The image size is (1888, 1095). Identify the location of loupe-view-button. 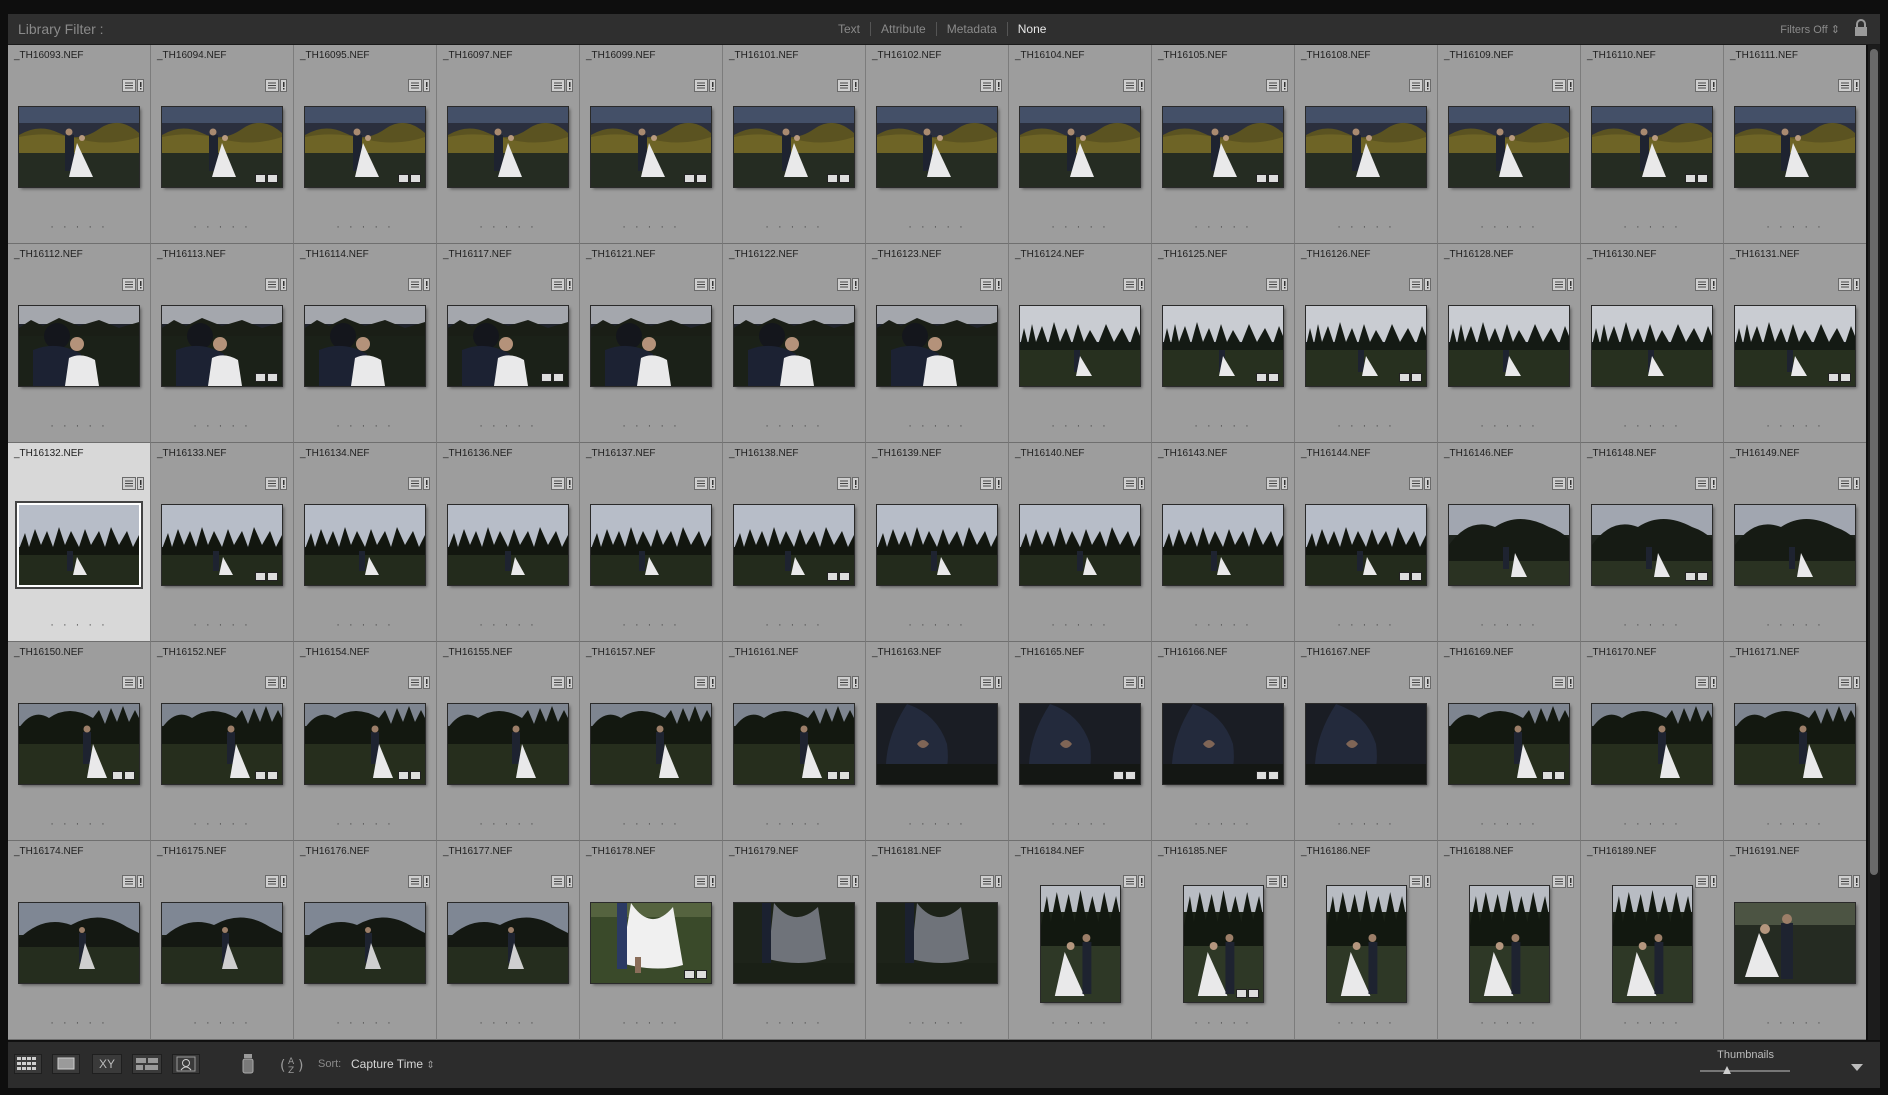
(66, 1064).